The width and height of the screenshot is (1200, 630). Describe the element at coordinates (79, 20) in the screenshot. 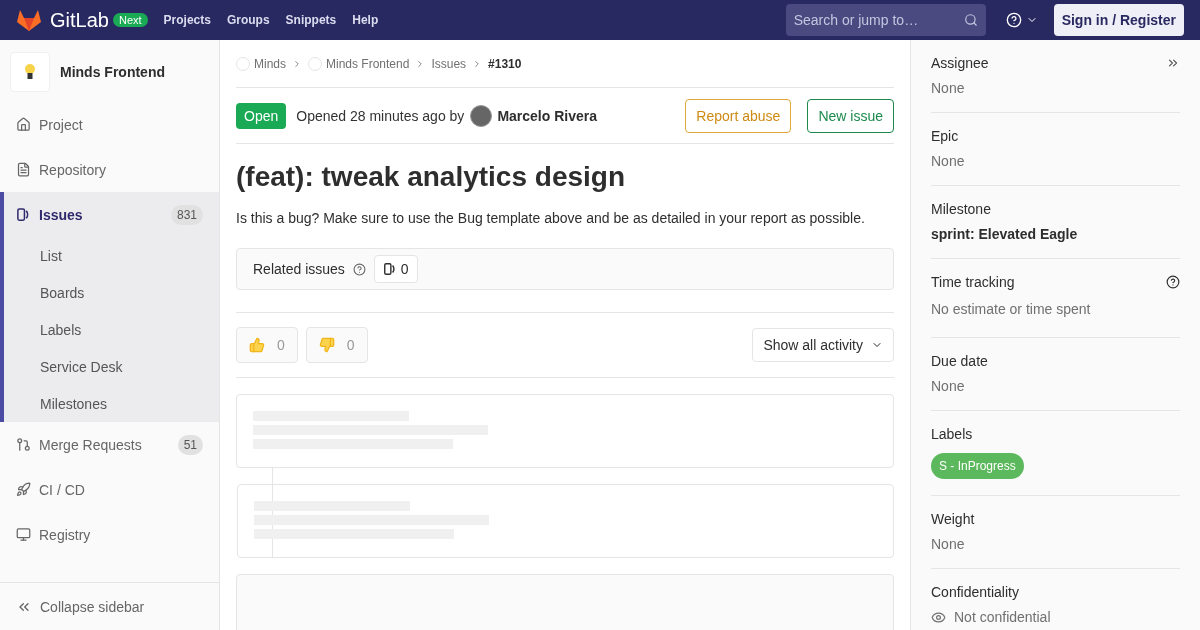

I see `brand-name: GitLab` at that location.